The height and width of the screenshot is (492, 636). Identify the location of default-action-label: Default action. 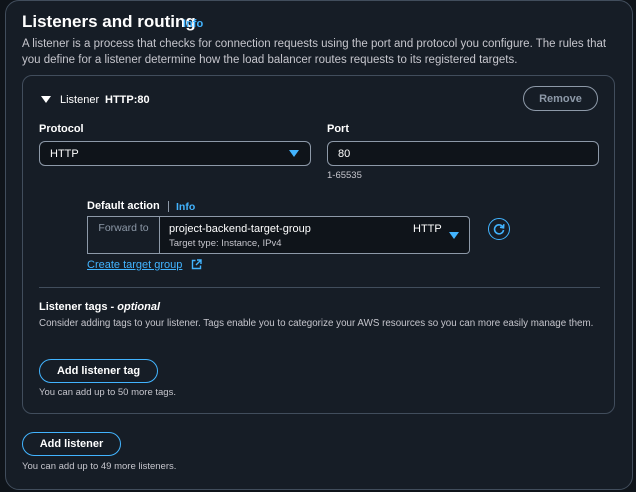
(123, 206).